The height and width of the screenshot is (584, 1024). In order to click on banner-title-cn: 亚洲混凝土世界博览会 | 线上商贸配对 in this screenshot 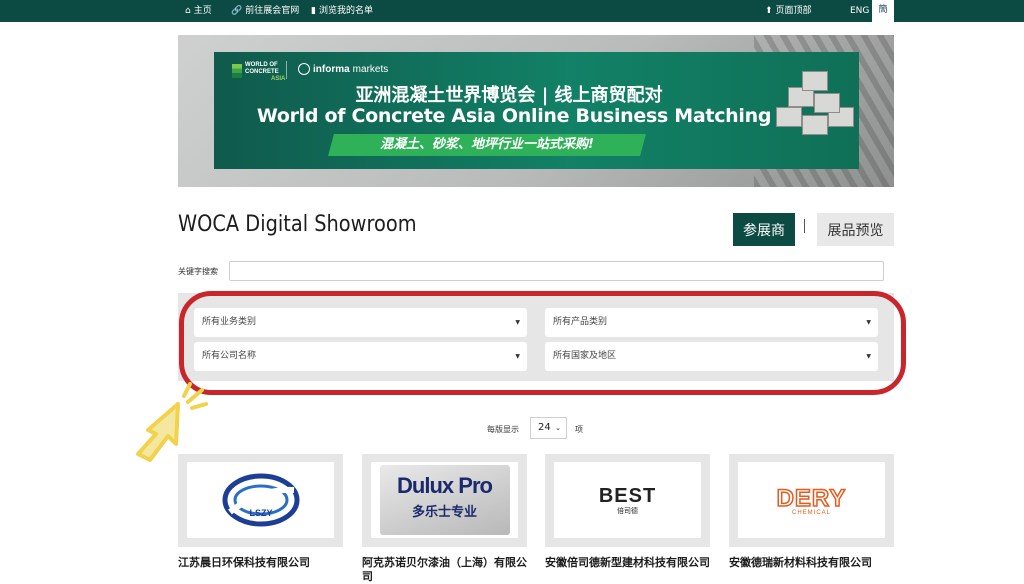, I will do `click(509, 95)`.